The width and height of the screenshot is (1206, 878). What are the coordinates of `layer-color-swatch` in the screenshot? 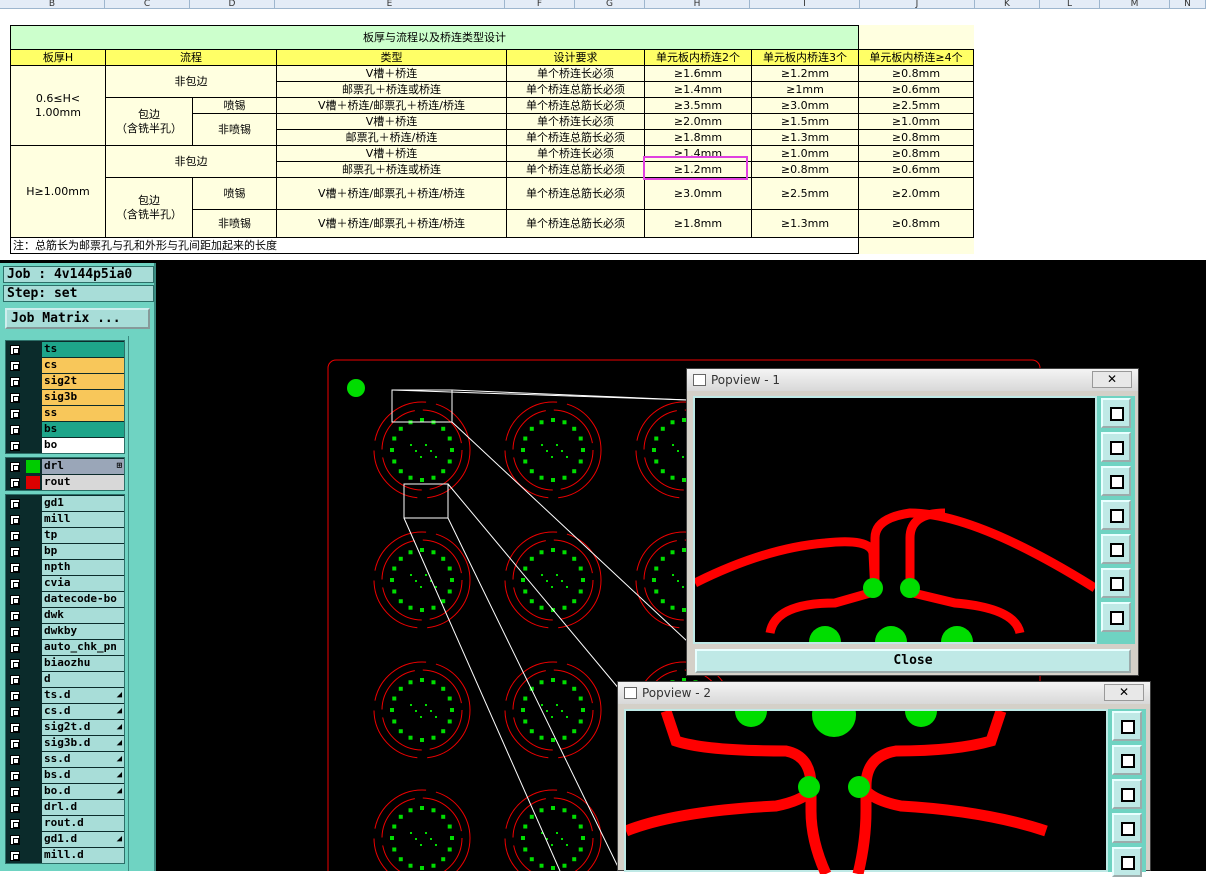 It's located at (33, 466).